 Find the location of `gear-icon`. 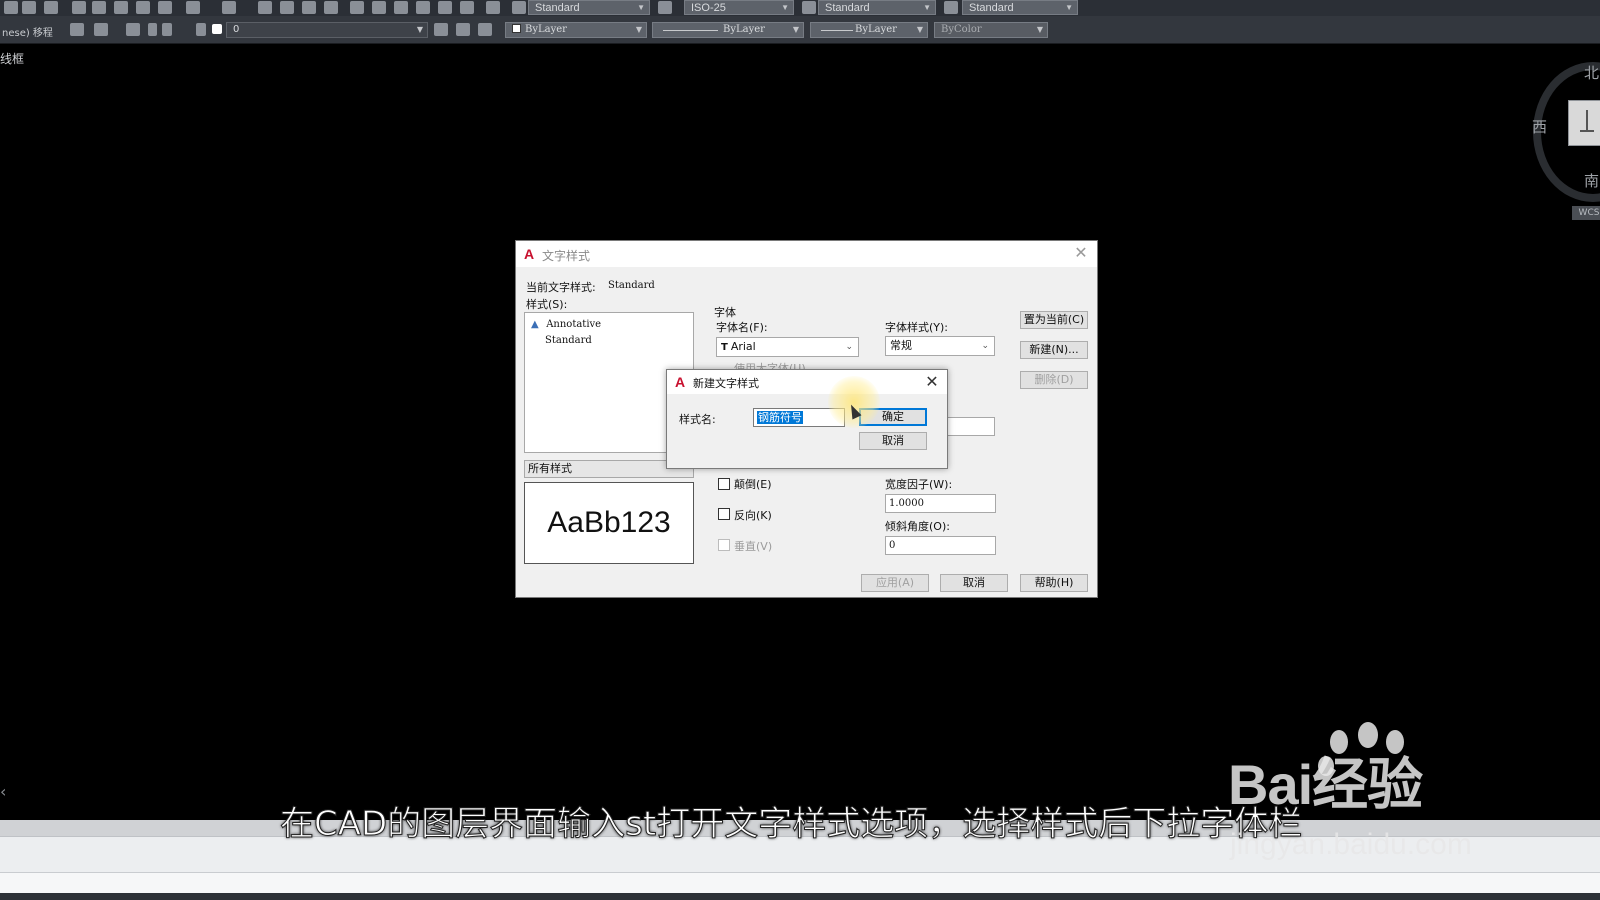

gear-icon is located at coordinates (77, 29).